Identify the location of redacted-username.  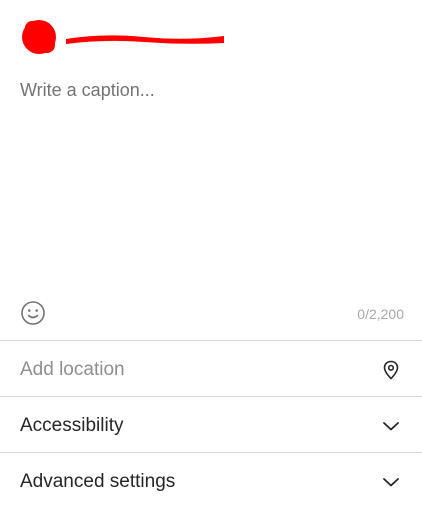
(145, 39).